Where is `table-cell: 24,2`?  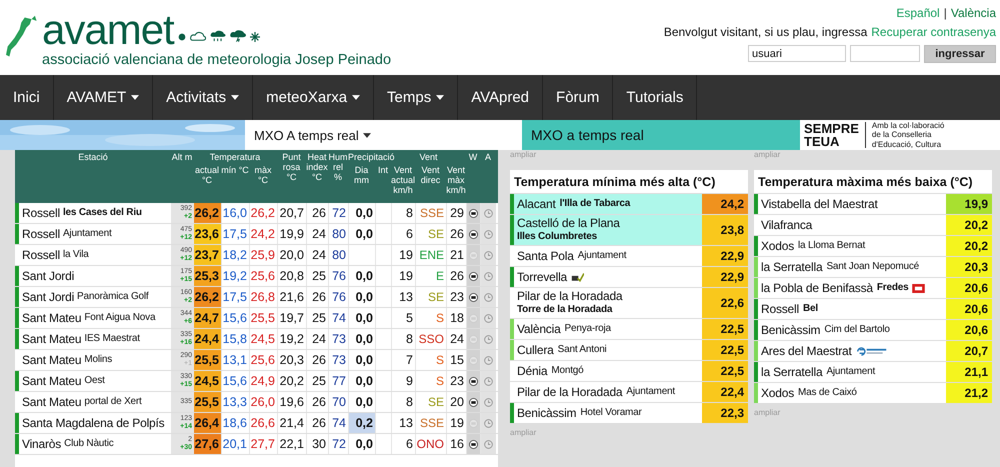
table-cell: 24,2 is located at coordinates (263, 234).